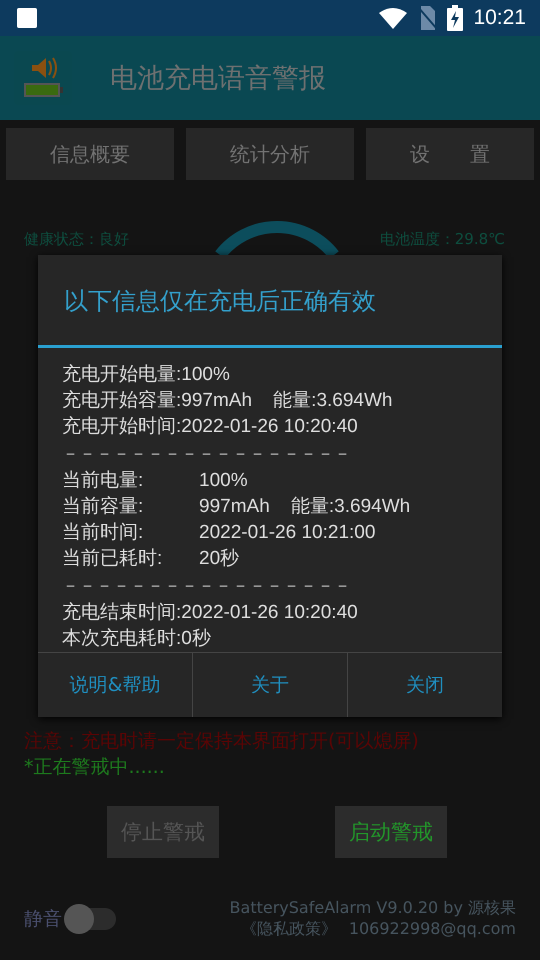 Image resolution: width=540 pixels, height=960 pixels. I want to click on info-label: 当前已耗时:, so click(113, 559).